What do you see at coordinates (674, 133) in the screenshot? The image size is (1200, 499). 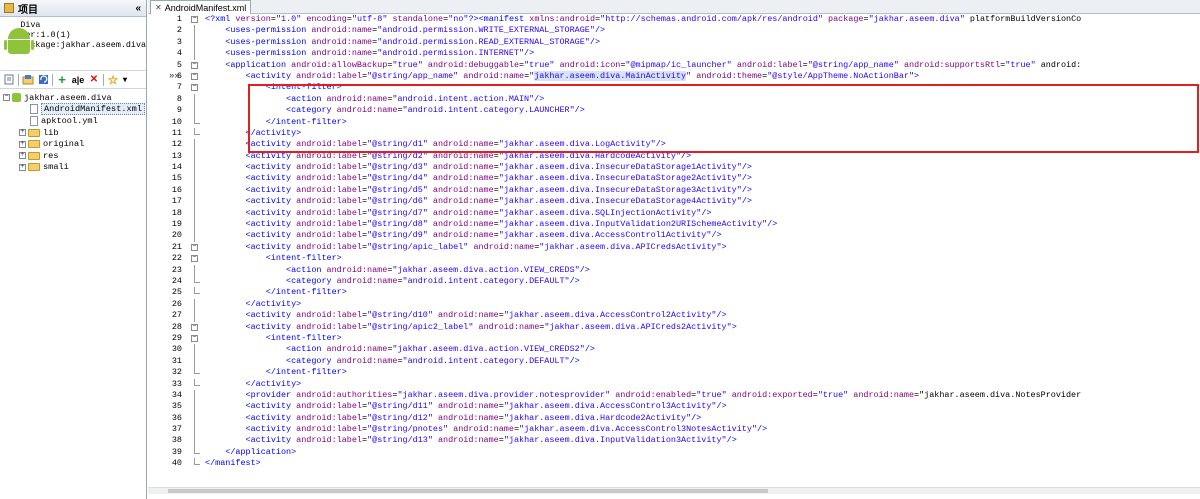 I see `code-line: 11 </activity>` at bounding box center [674, 133].